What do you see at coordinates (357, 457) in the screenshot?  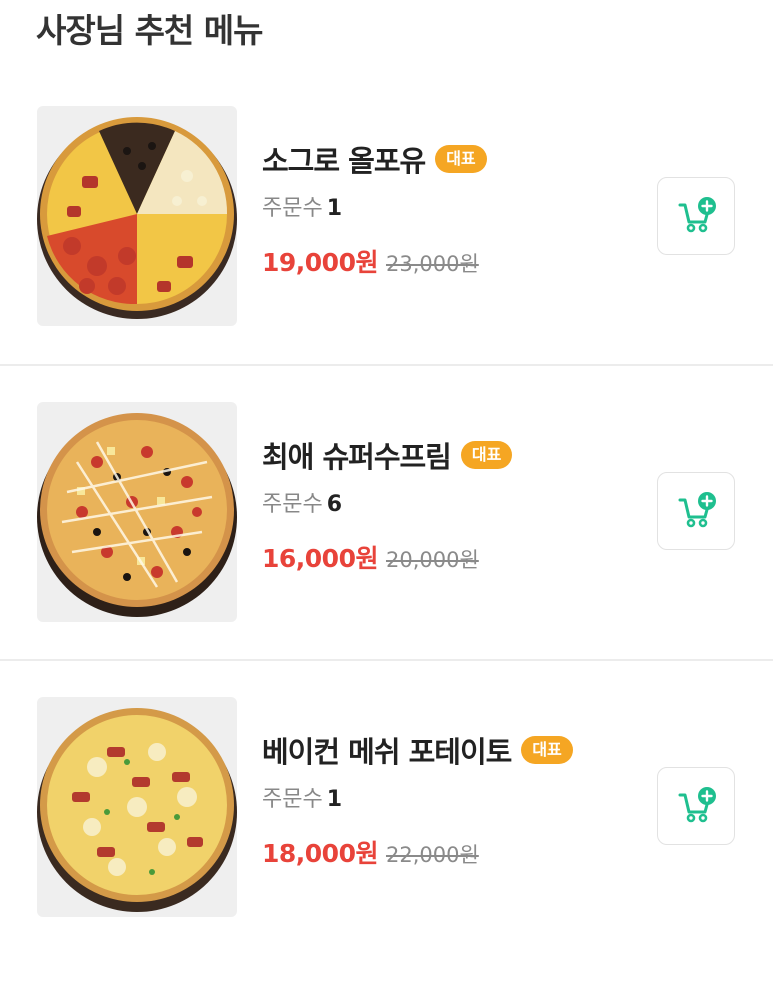 I see `menu-item-name: 최애 슈퍼수프림` at bounding box center [357, 457].